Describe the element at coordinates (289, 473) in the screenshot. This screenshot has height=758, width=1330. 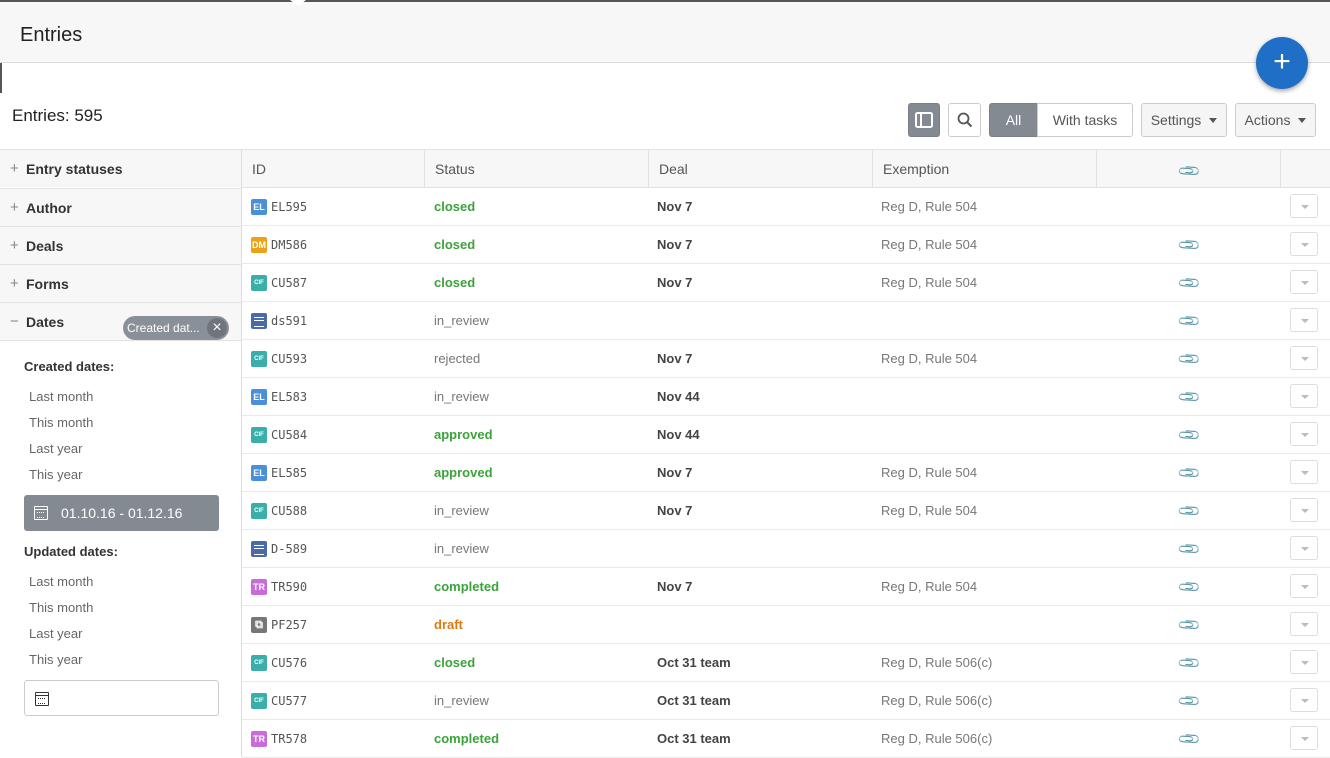
I see `entry-id: EL585` at that location.